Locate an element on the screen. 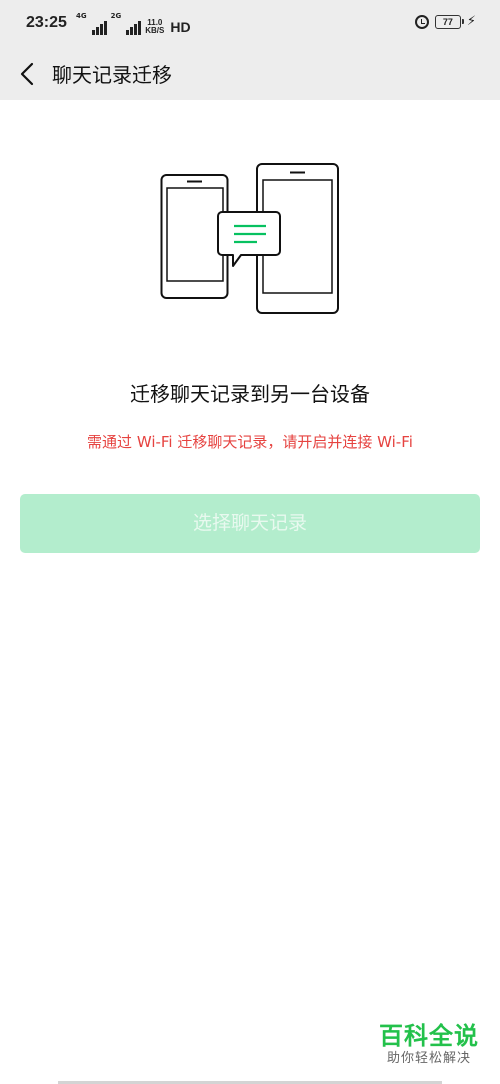  network-type-2: 2G is located at coordinates (116, 16).